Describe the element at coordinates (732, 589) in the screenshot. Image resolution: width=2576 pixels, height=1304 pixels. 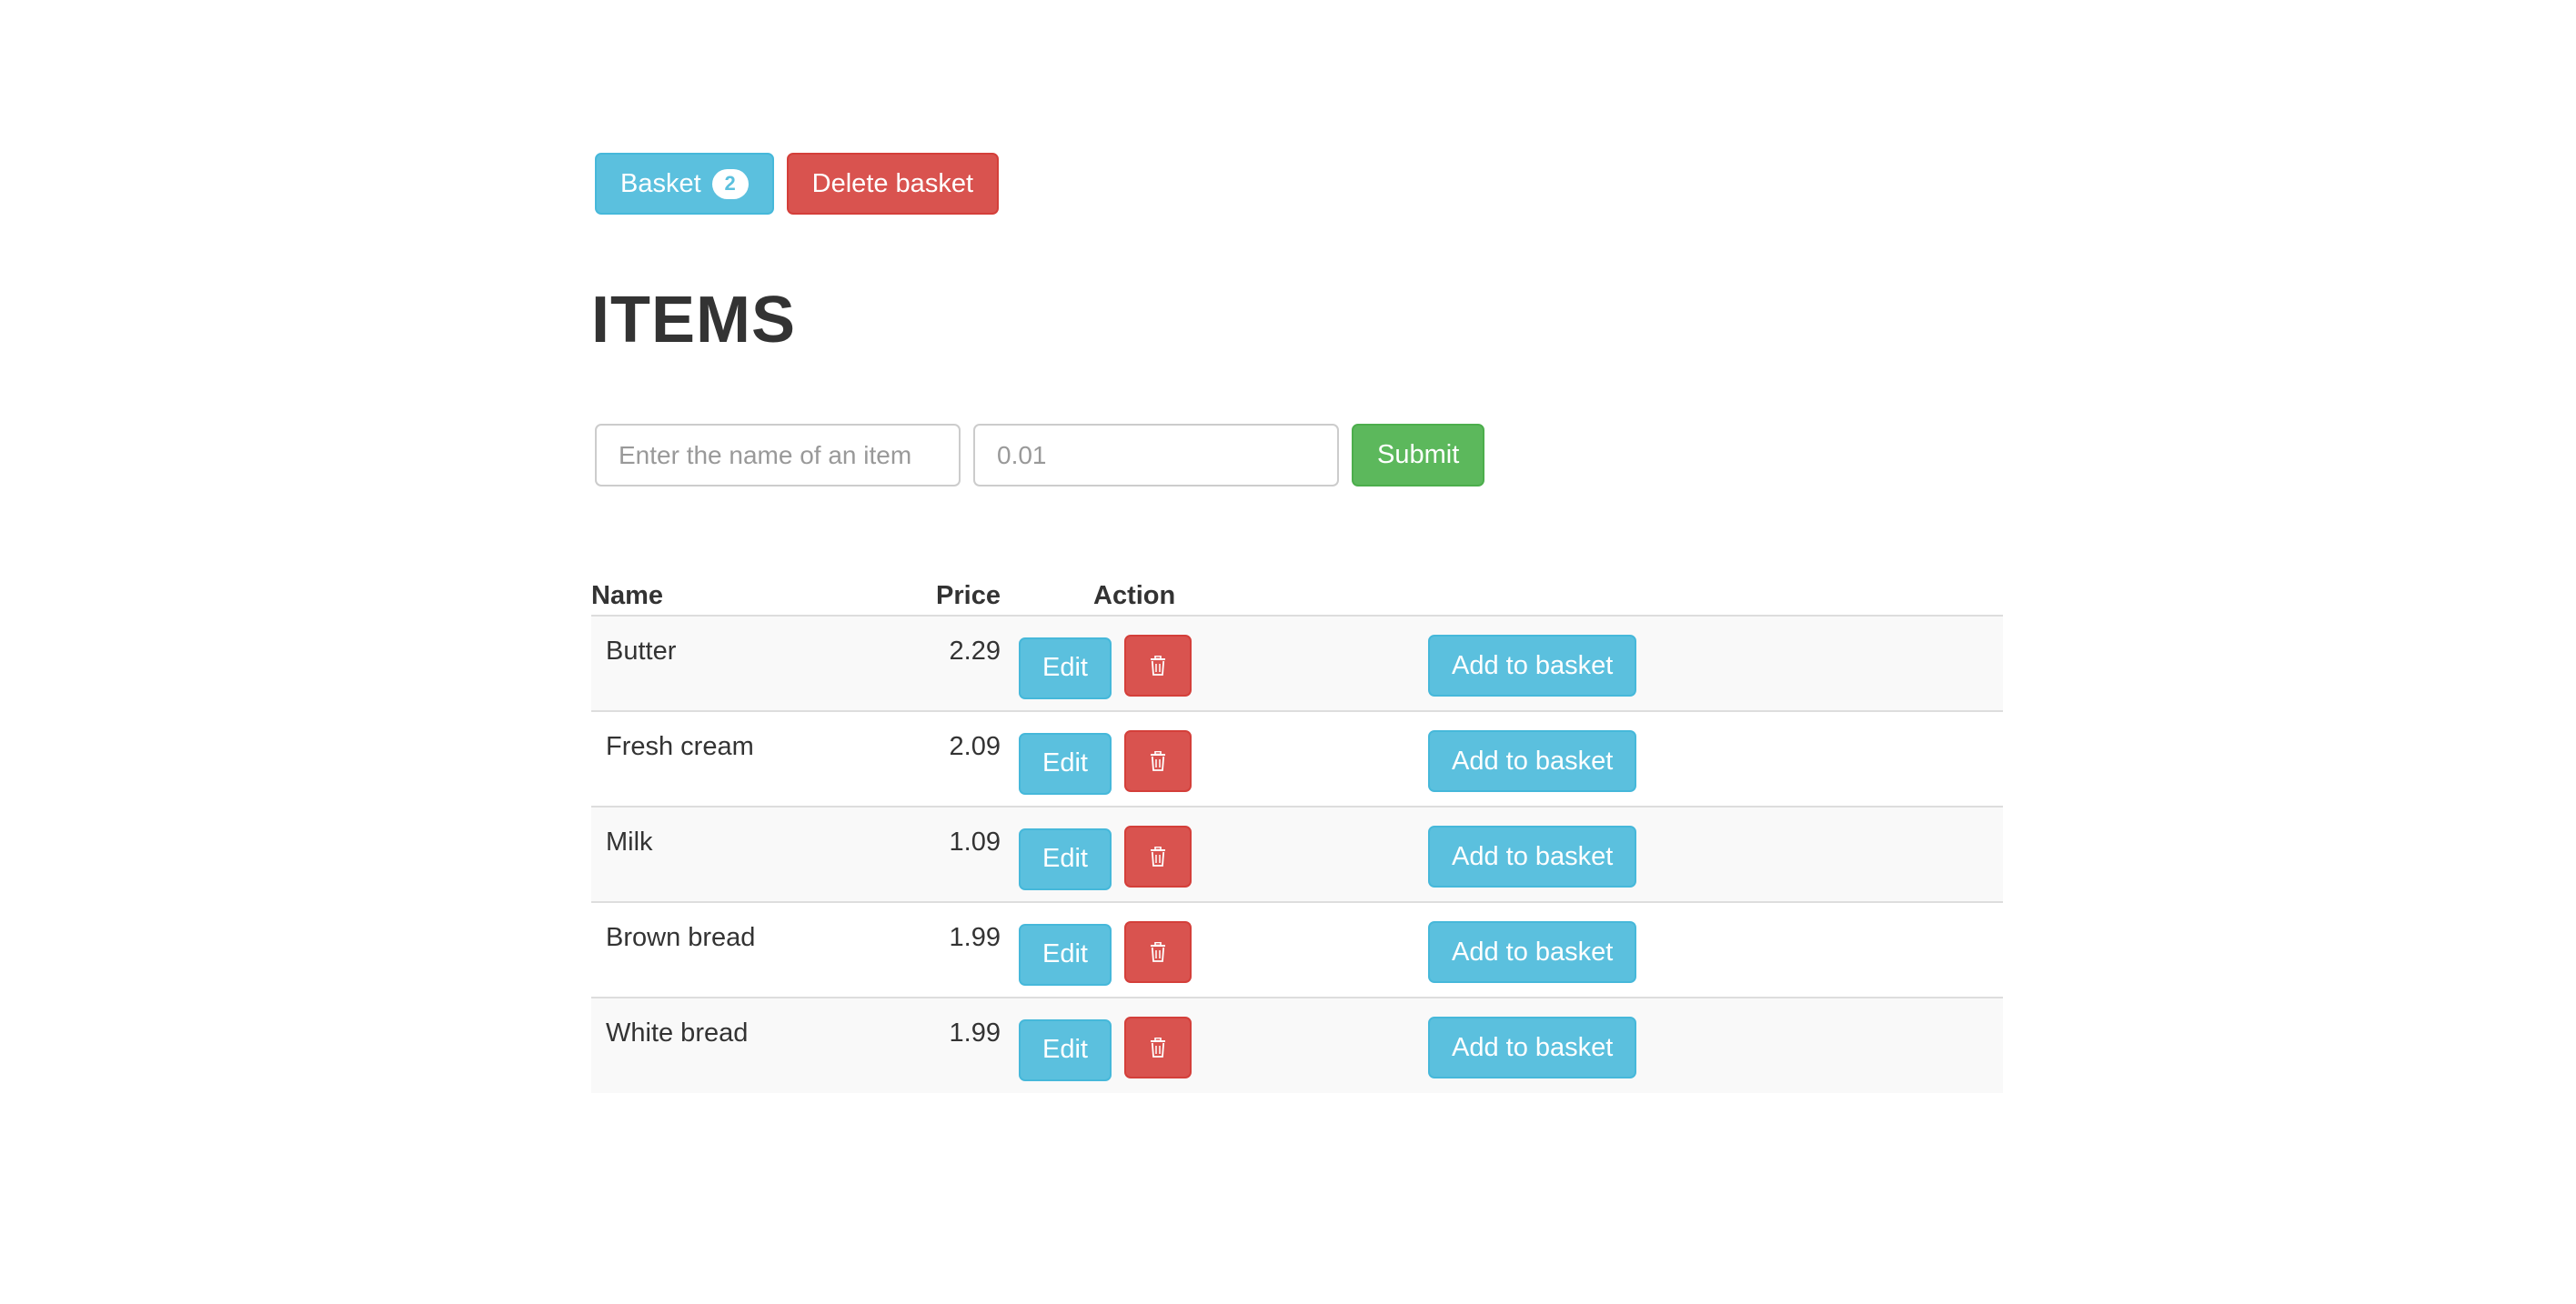
I see `column-header-name: Name` at that location.